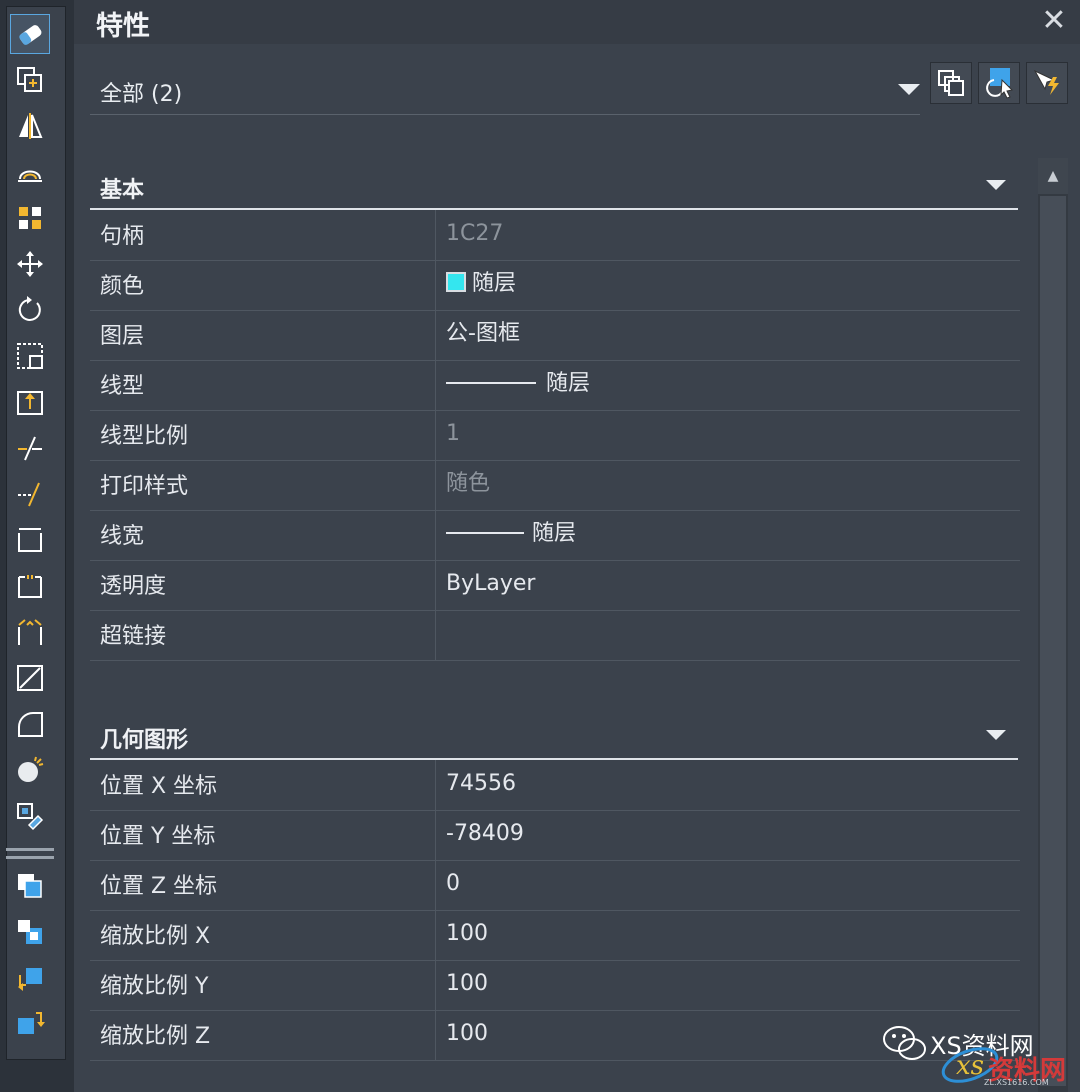 Image resolution: width=1080 pixels, height=1092 pixels. I want to click on section-geometry-title: 几何图形, so click(144, 740).